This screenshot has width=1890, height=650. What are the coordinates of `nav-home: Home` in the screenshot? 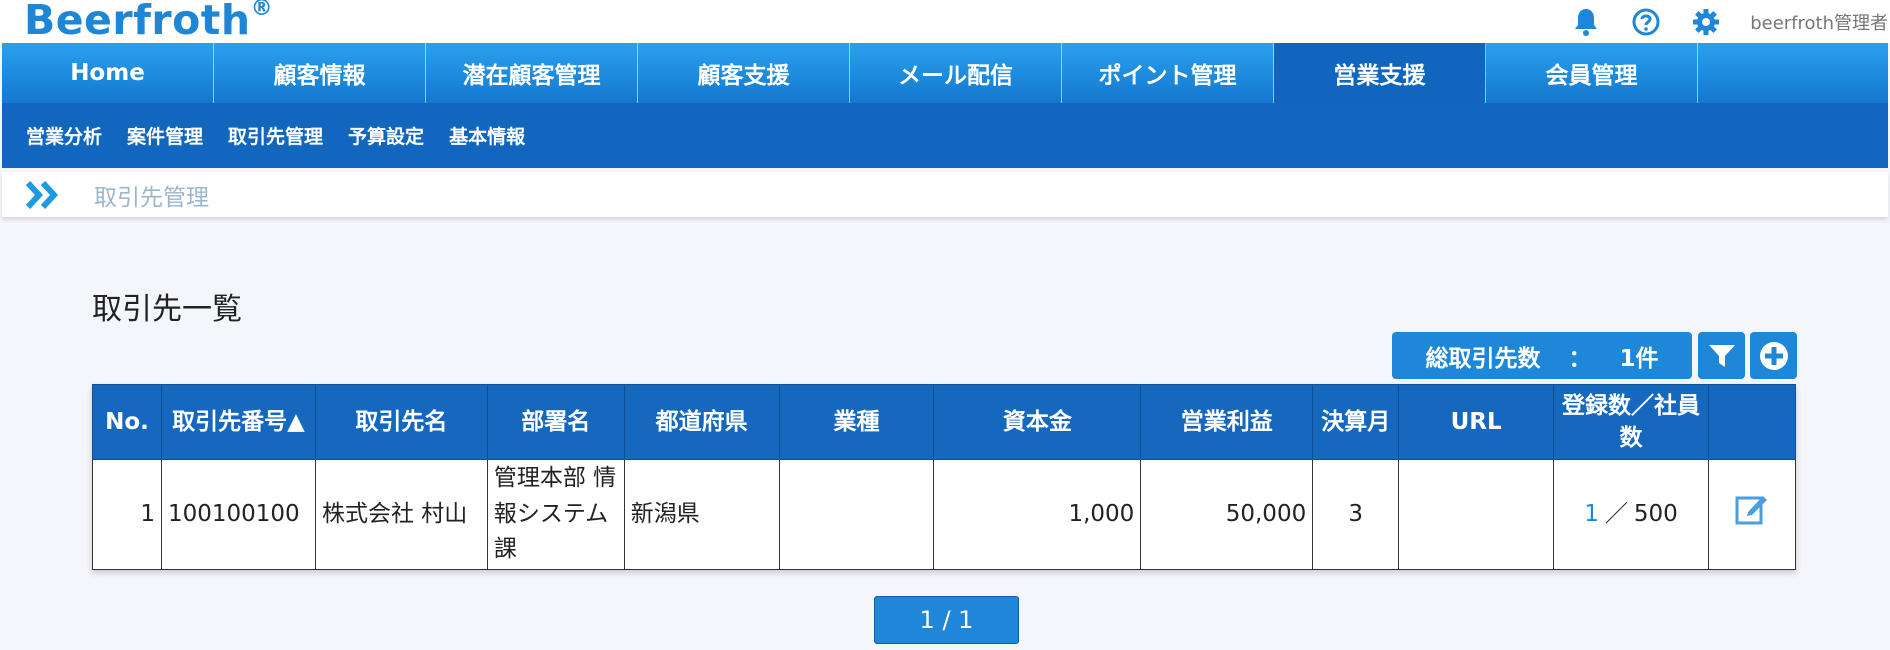 It's located at (108, 73).